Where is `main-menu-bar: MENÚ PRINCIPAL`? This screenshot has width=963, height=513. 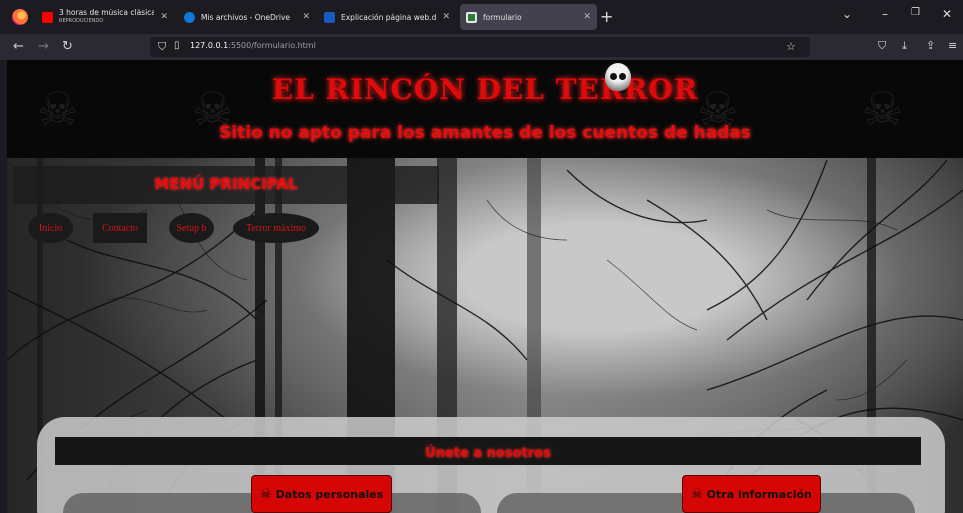
main-menu-bar: MENÚ PRINCIPAL is located at coordinates (226, 185).